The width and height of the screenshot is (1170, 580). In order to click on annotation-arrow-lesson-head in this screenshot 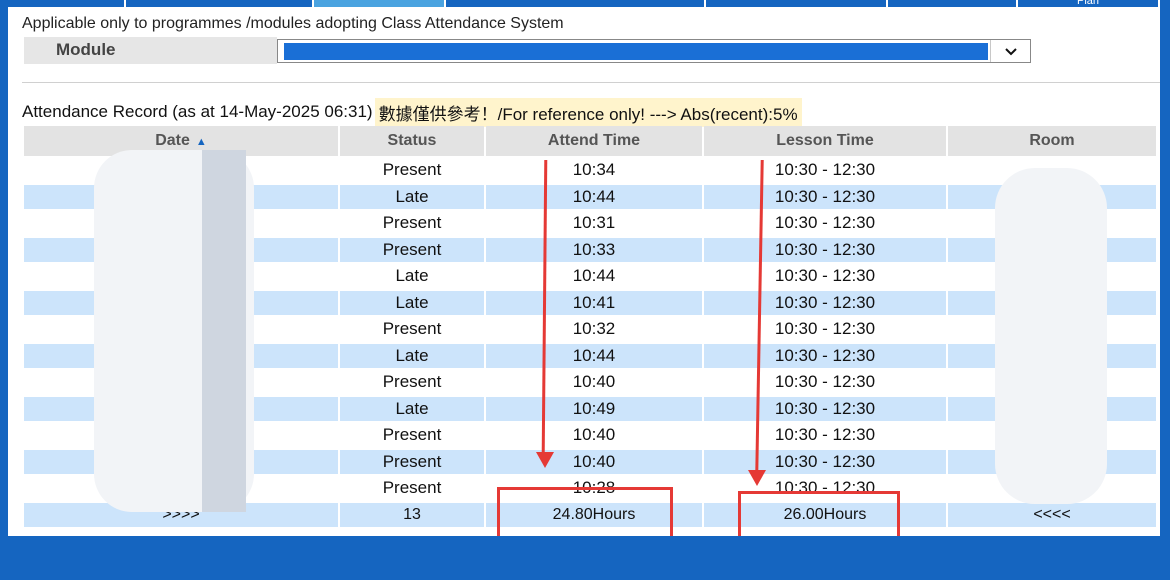, I will do `click(757, 478)`.